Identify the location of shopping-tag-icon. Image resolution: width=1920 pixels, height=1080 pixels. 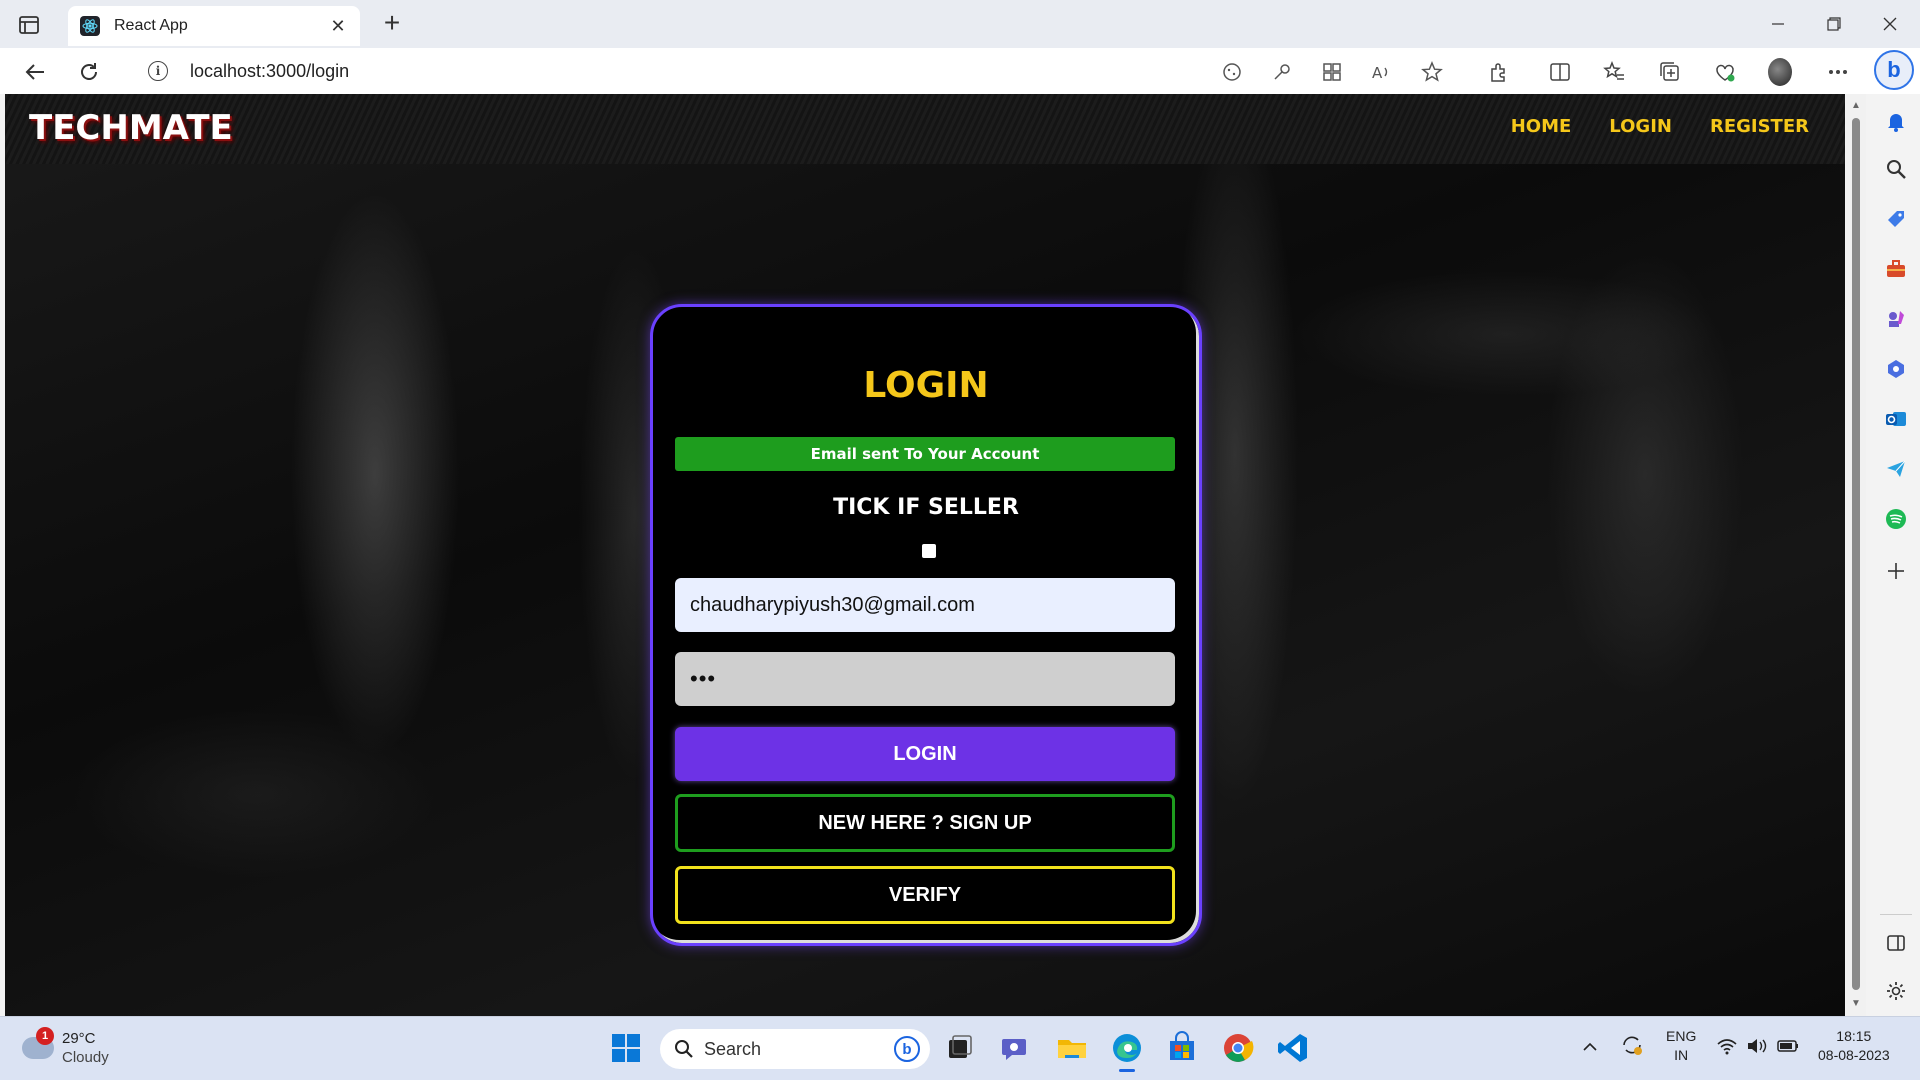
(1896, 219).